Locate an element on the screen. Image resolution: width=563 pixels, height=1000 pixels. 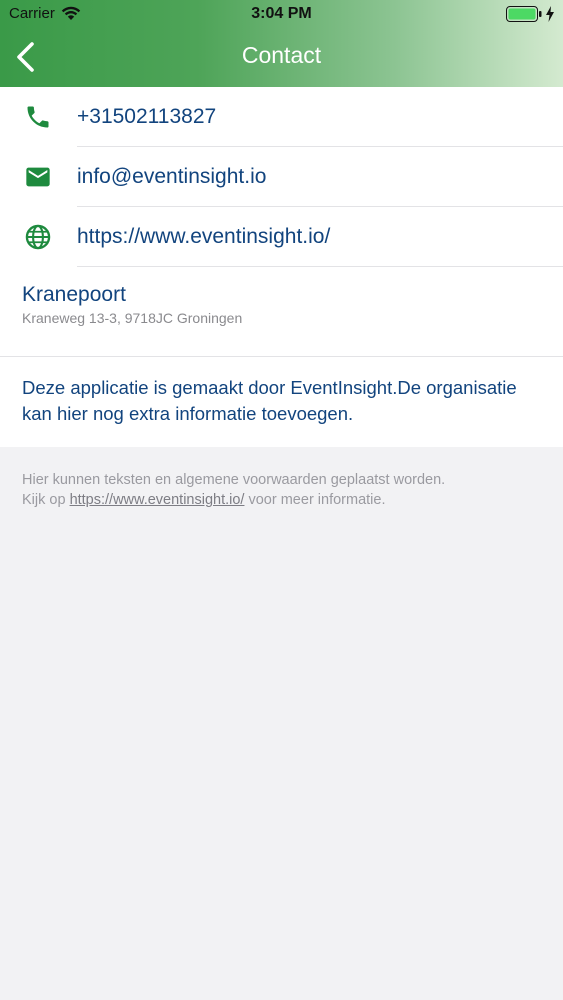
address-line: Kraneweg 13-3, 9718JC Groningen is located at coordinates (132, 318).